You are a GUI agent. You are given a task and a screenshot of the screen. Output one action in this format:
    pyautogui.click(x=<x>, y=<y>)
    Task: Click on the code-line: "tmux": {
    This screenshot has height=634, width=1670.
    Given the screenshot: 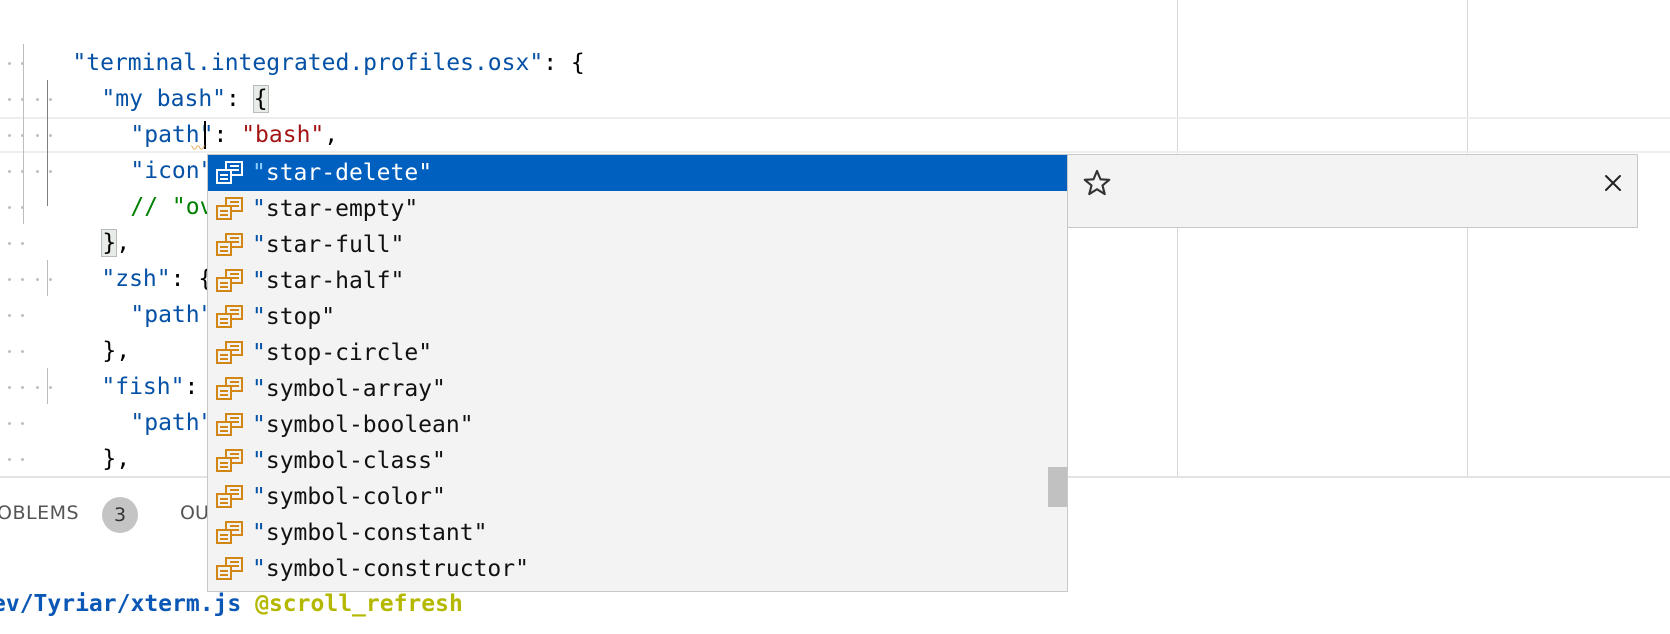 What is the action you would take?
    pyautogui.click(x=136, y=458)
    